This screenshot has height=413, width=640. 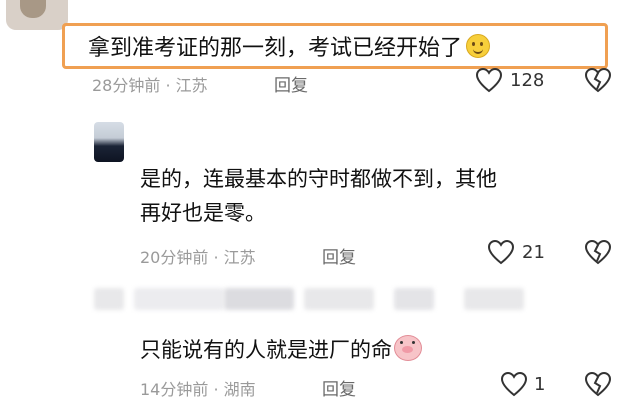 I want to click on comment-text: 只能说有的人就是进厂的命, so click(x=281, y=349).